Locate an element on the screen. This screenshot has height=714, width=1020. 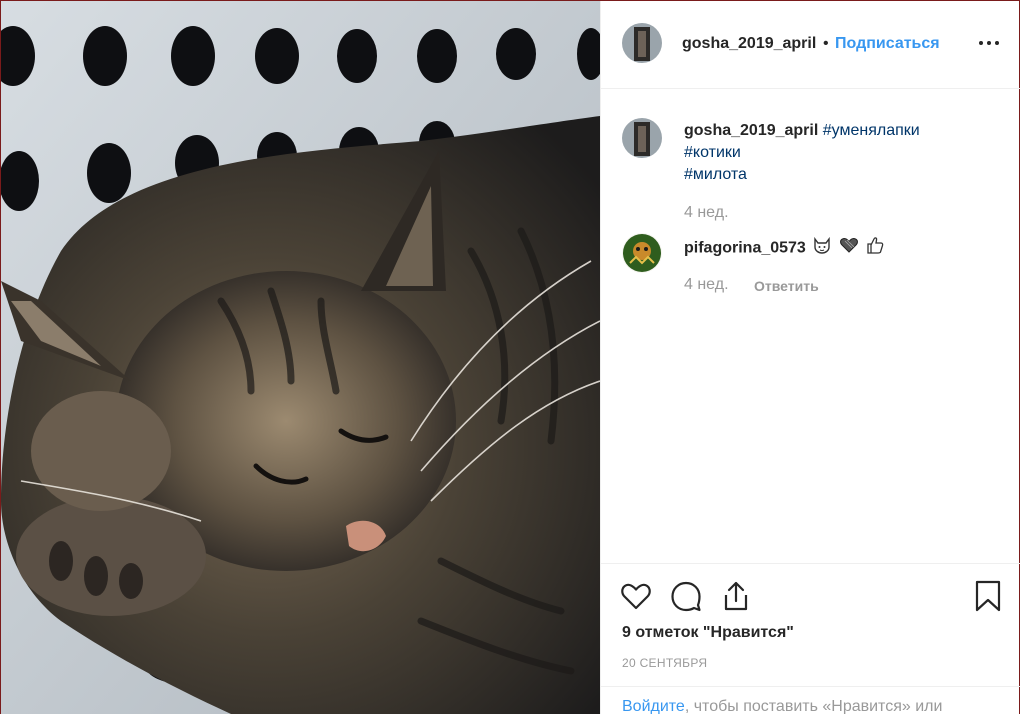
cat-face-icon is located at coordinates (822, 248).